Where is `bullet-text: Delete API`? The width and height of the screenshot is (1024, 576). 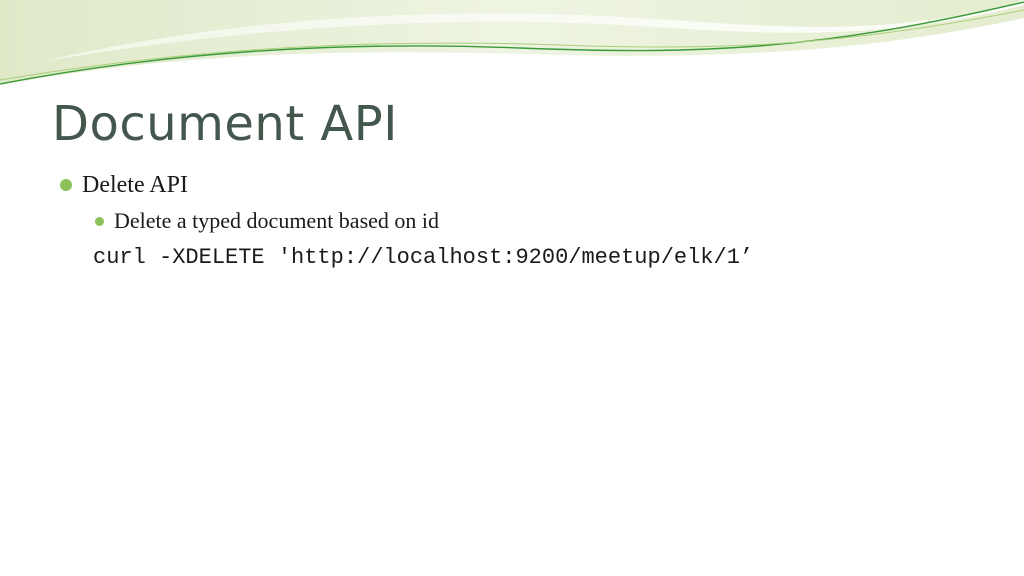 bullet-text: Delete API is located at coordinates (135, 185).